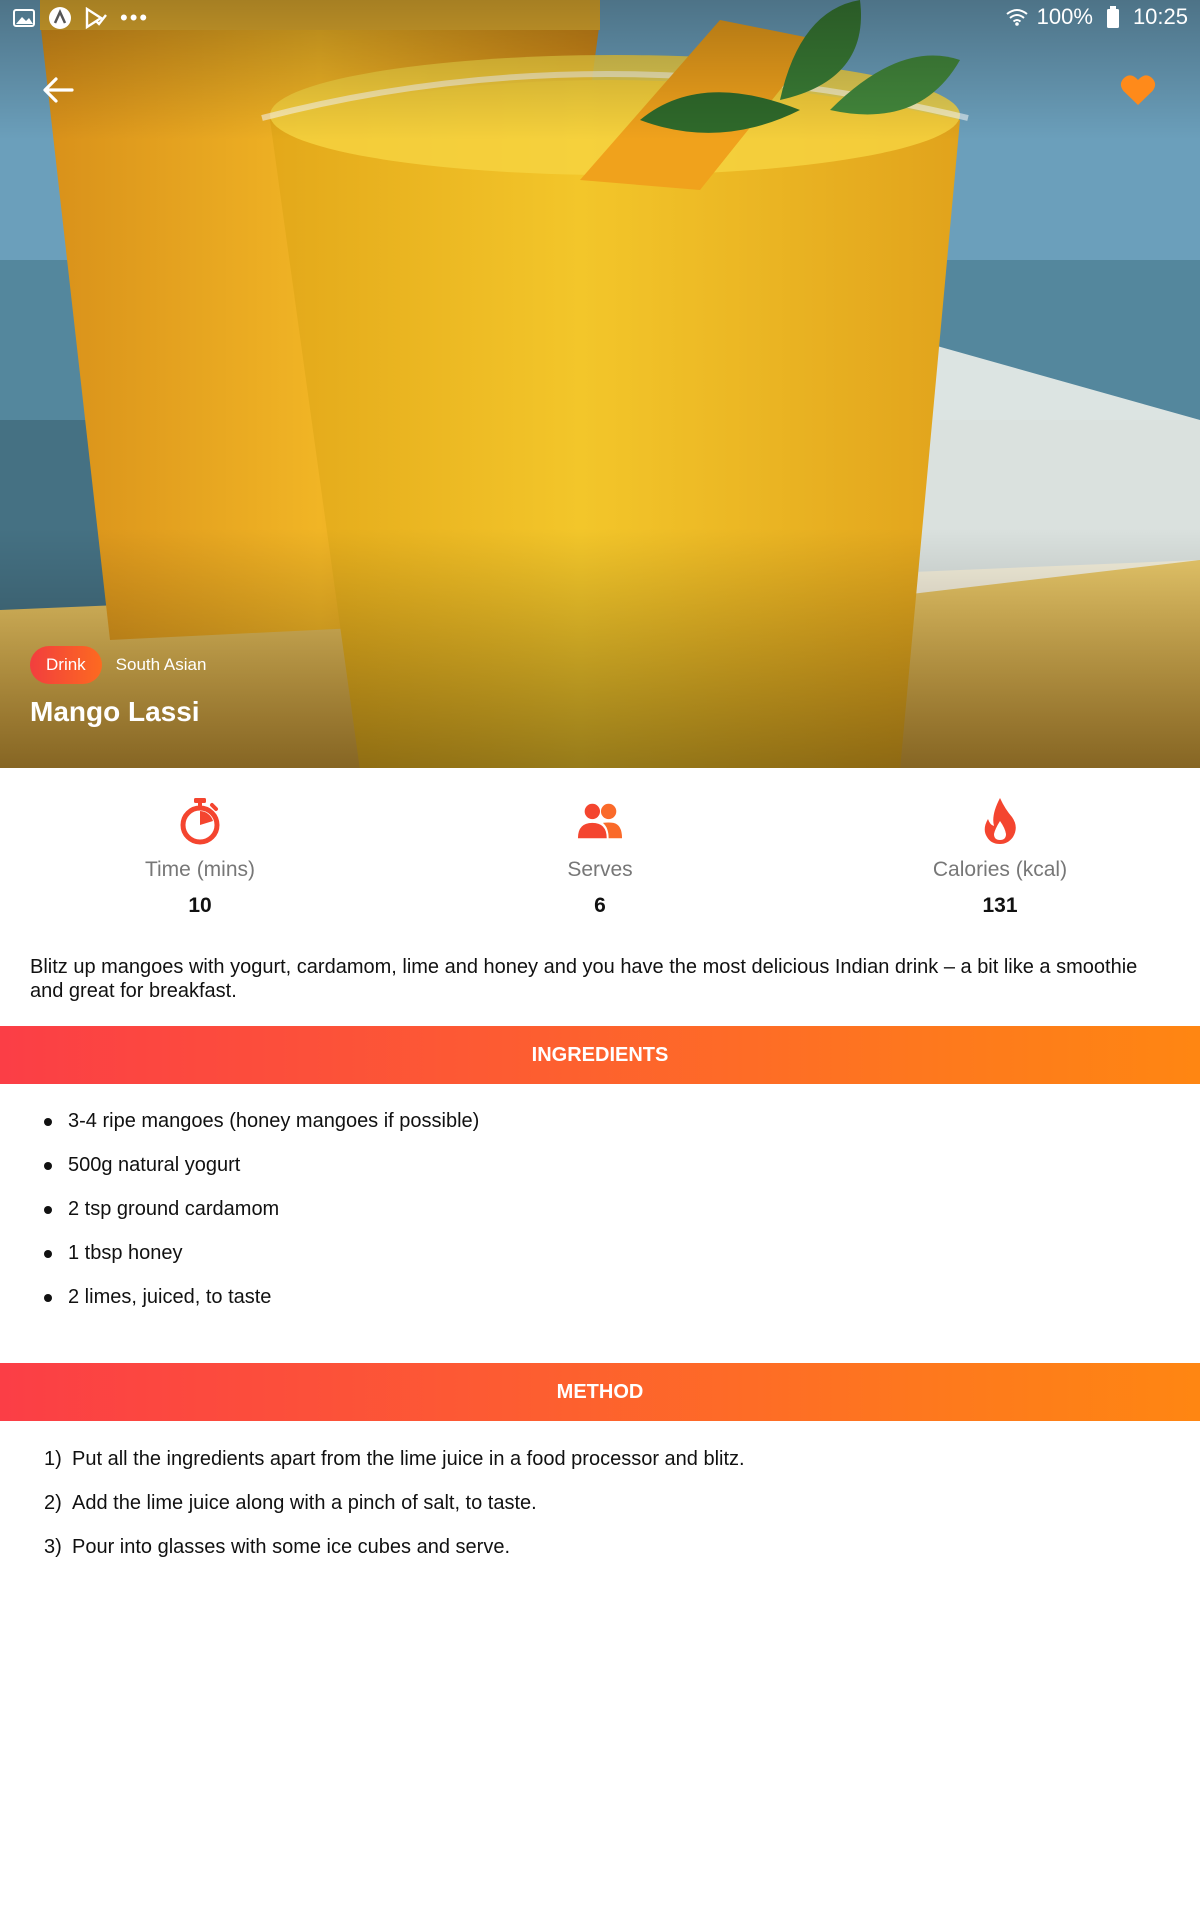  What do you see at coordinates (174, 1209) in the screenshot?
I see `ingredient-text: 2 tsp ground cardamom` at bounding box center [174, 1209].